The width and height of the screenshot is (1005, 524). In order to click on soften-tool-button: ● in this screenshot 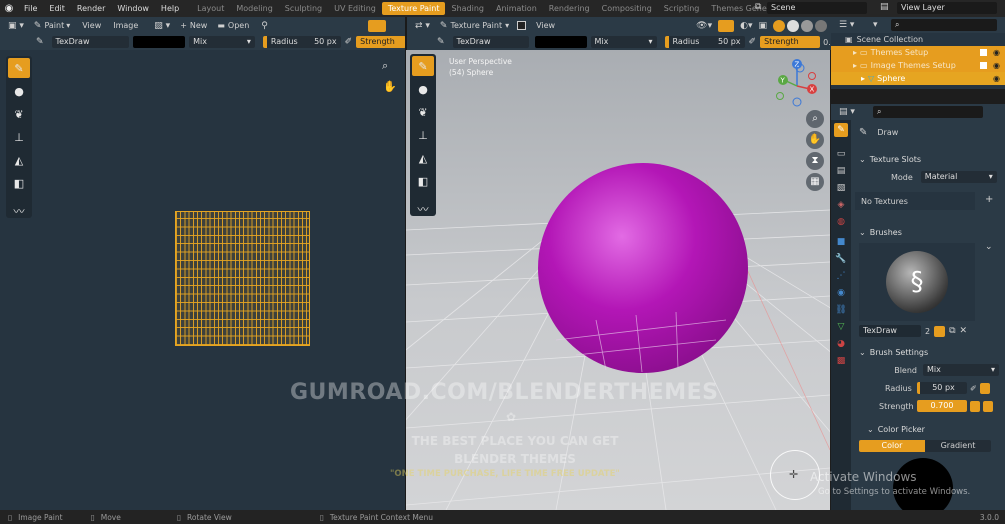, I will do `click(19, 91)`.